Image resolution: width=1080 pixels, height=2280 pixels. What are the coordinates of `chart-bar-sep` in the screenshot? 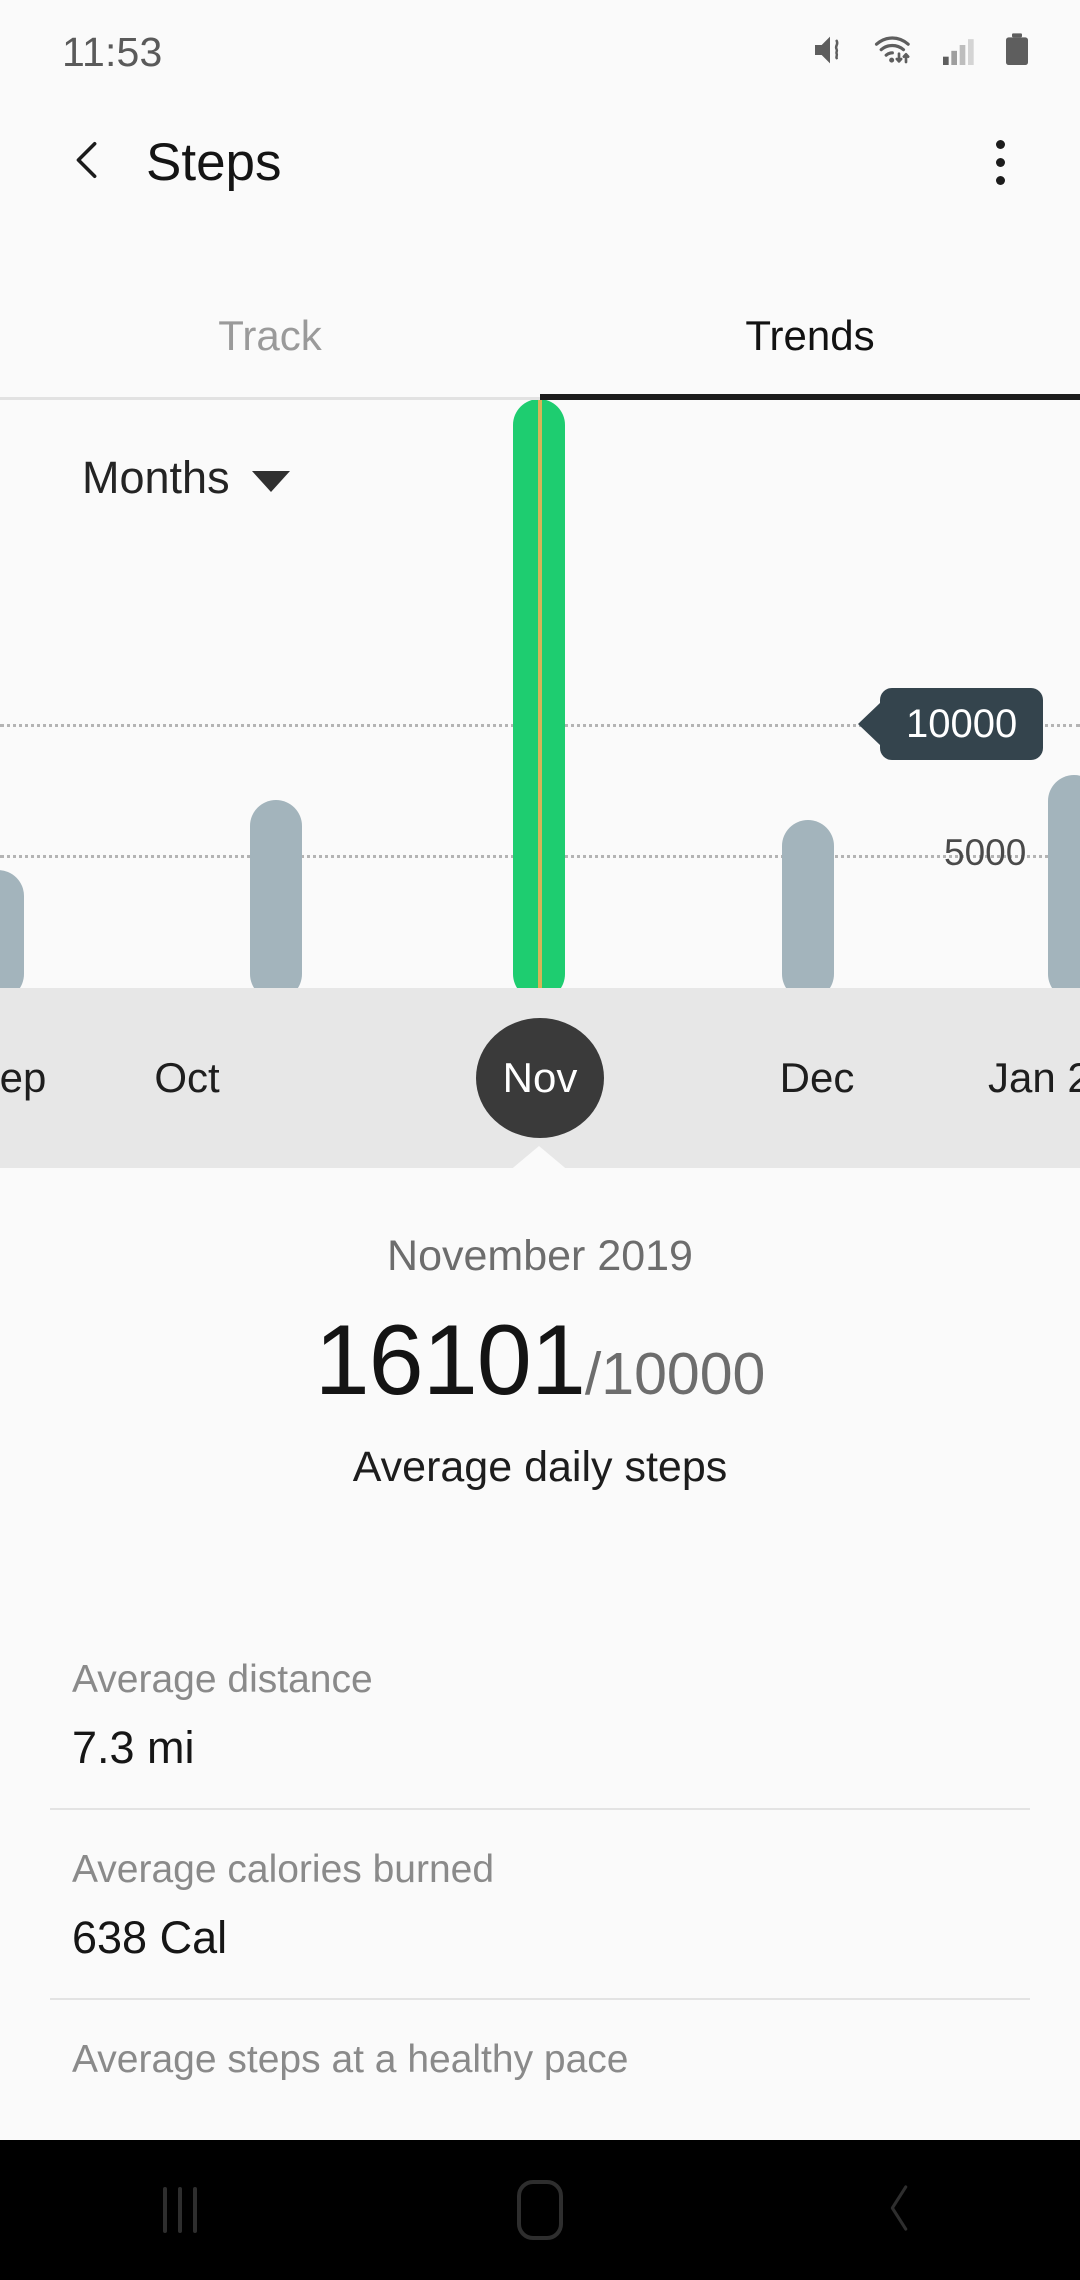 It's located at (12, 929).